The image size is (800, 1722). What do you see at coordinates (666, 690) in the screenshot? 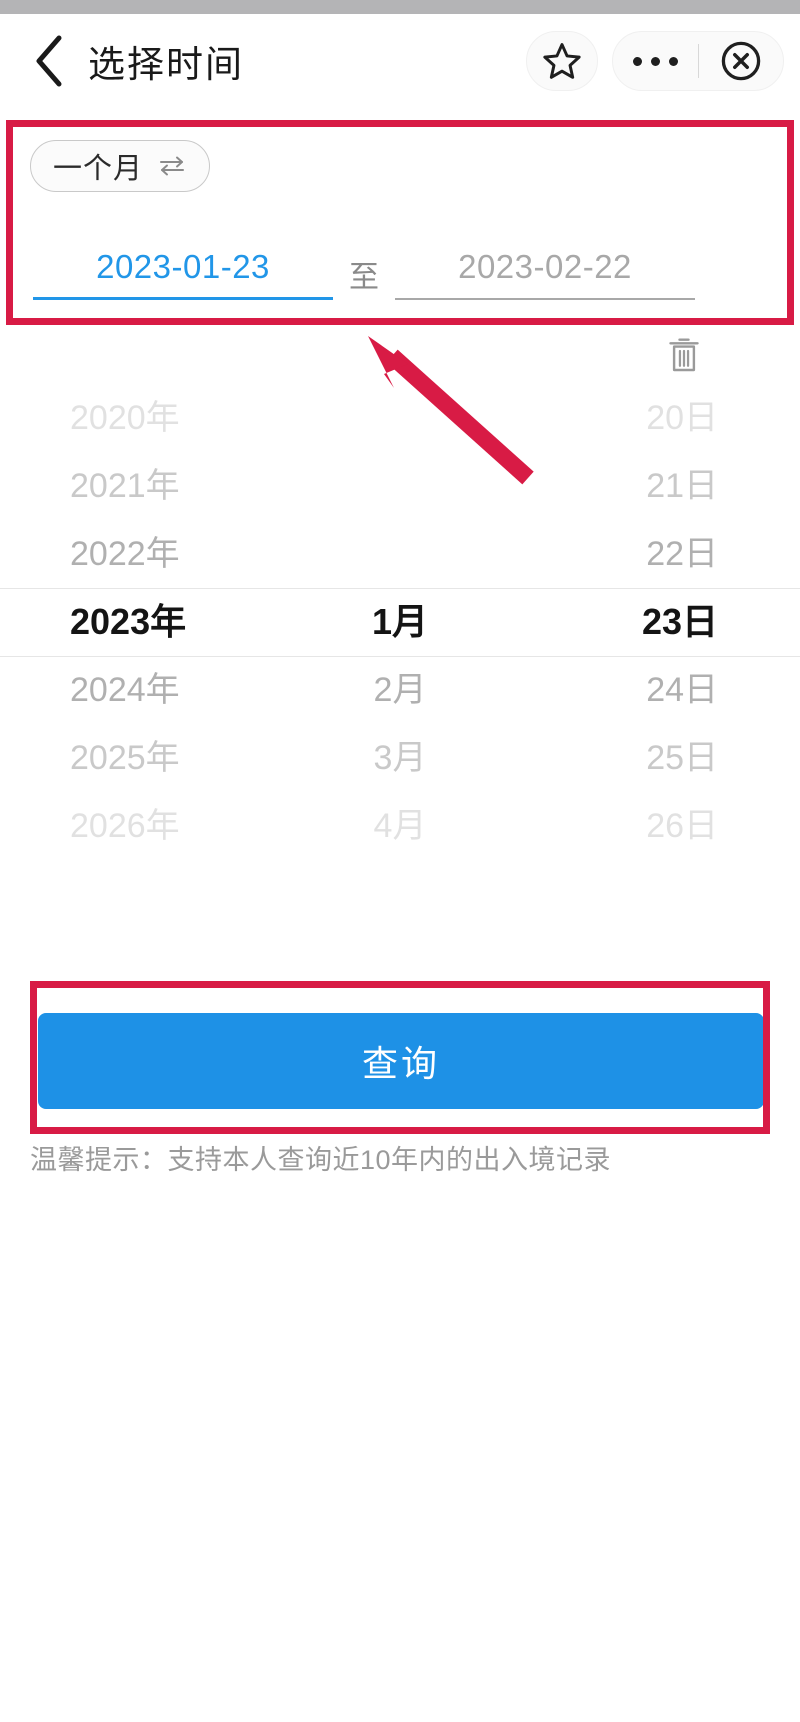
I see `day-option: 24日` at bounding box center [666, 690].